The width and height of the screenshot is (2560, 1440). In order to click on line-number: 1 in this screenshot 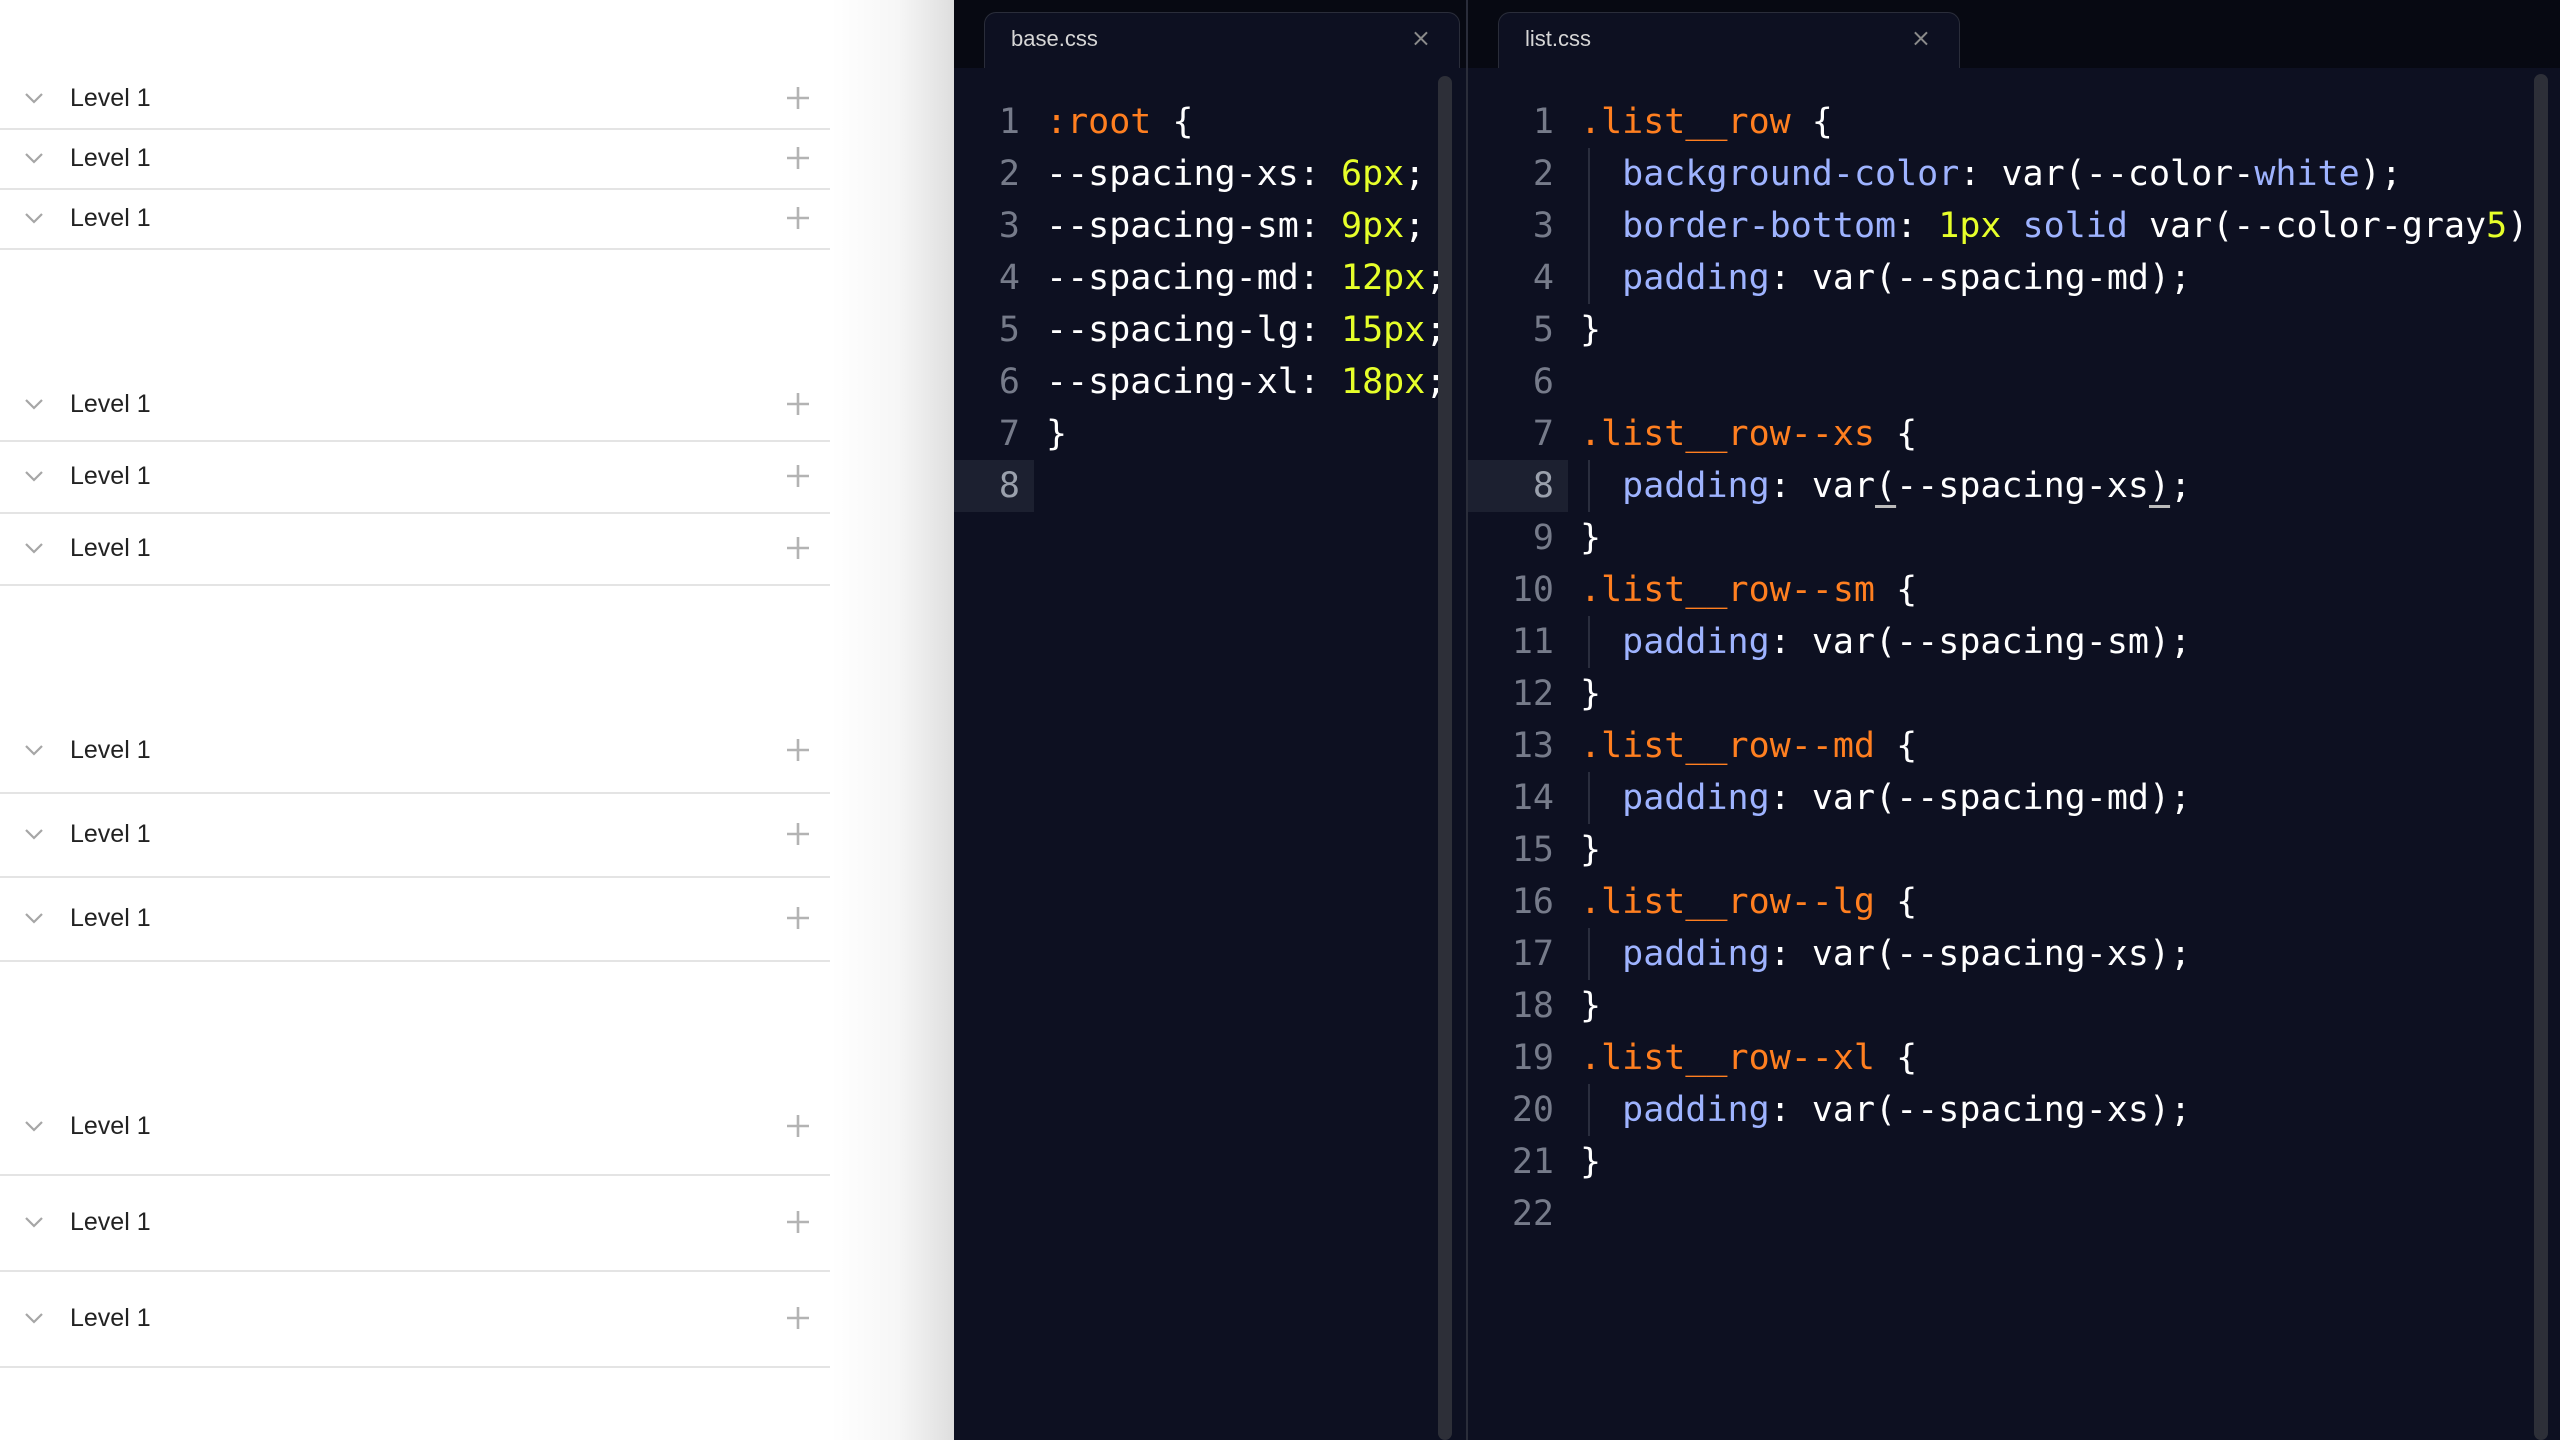, I will do `click(1543, 122)`.